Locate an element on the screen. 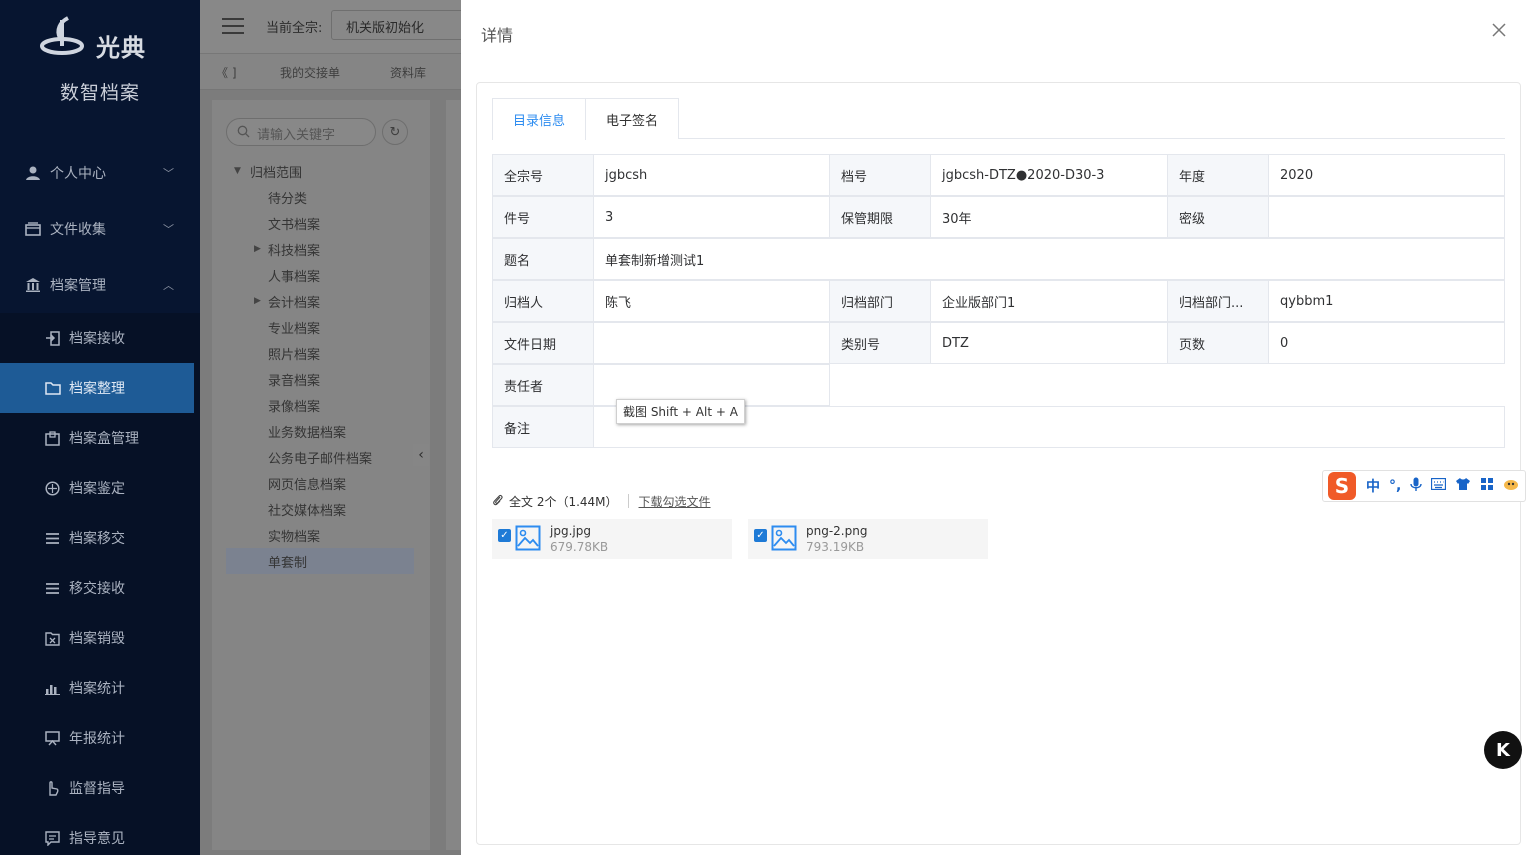 Image resolution: width=1536 pixels, height=855 pixels. bank-icon is located at coordinates (33, 285).